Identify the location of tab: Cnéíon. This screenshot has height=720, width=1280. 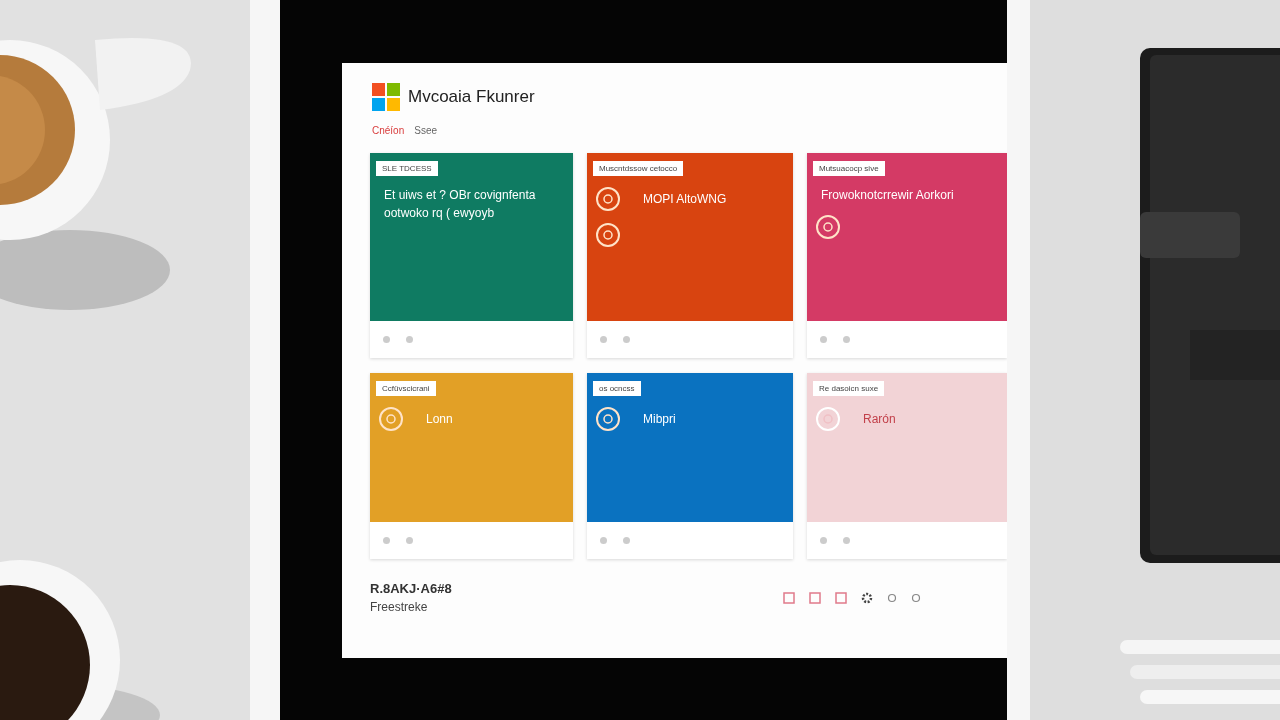
(388, 130).